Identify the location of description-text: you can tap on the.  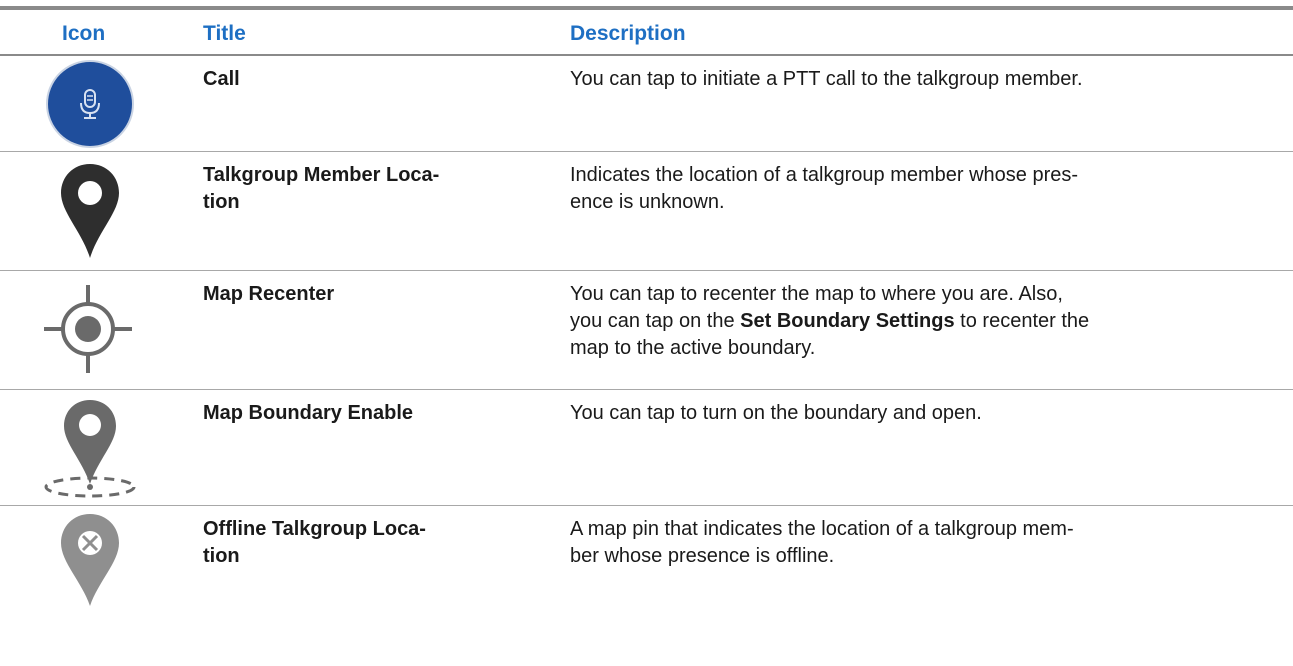
(655, 321).